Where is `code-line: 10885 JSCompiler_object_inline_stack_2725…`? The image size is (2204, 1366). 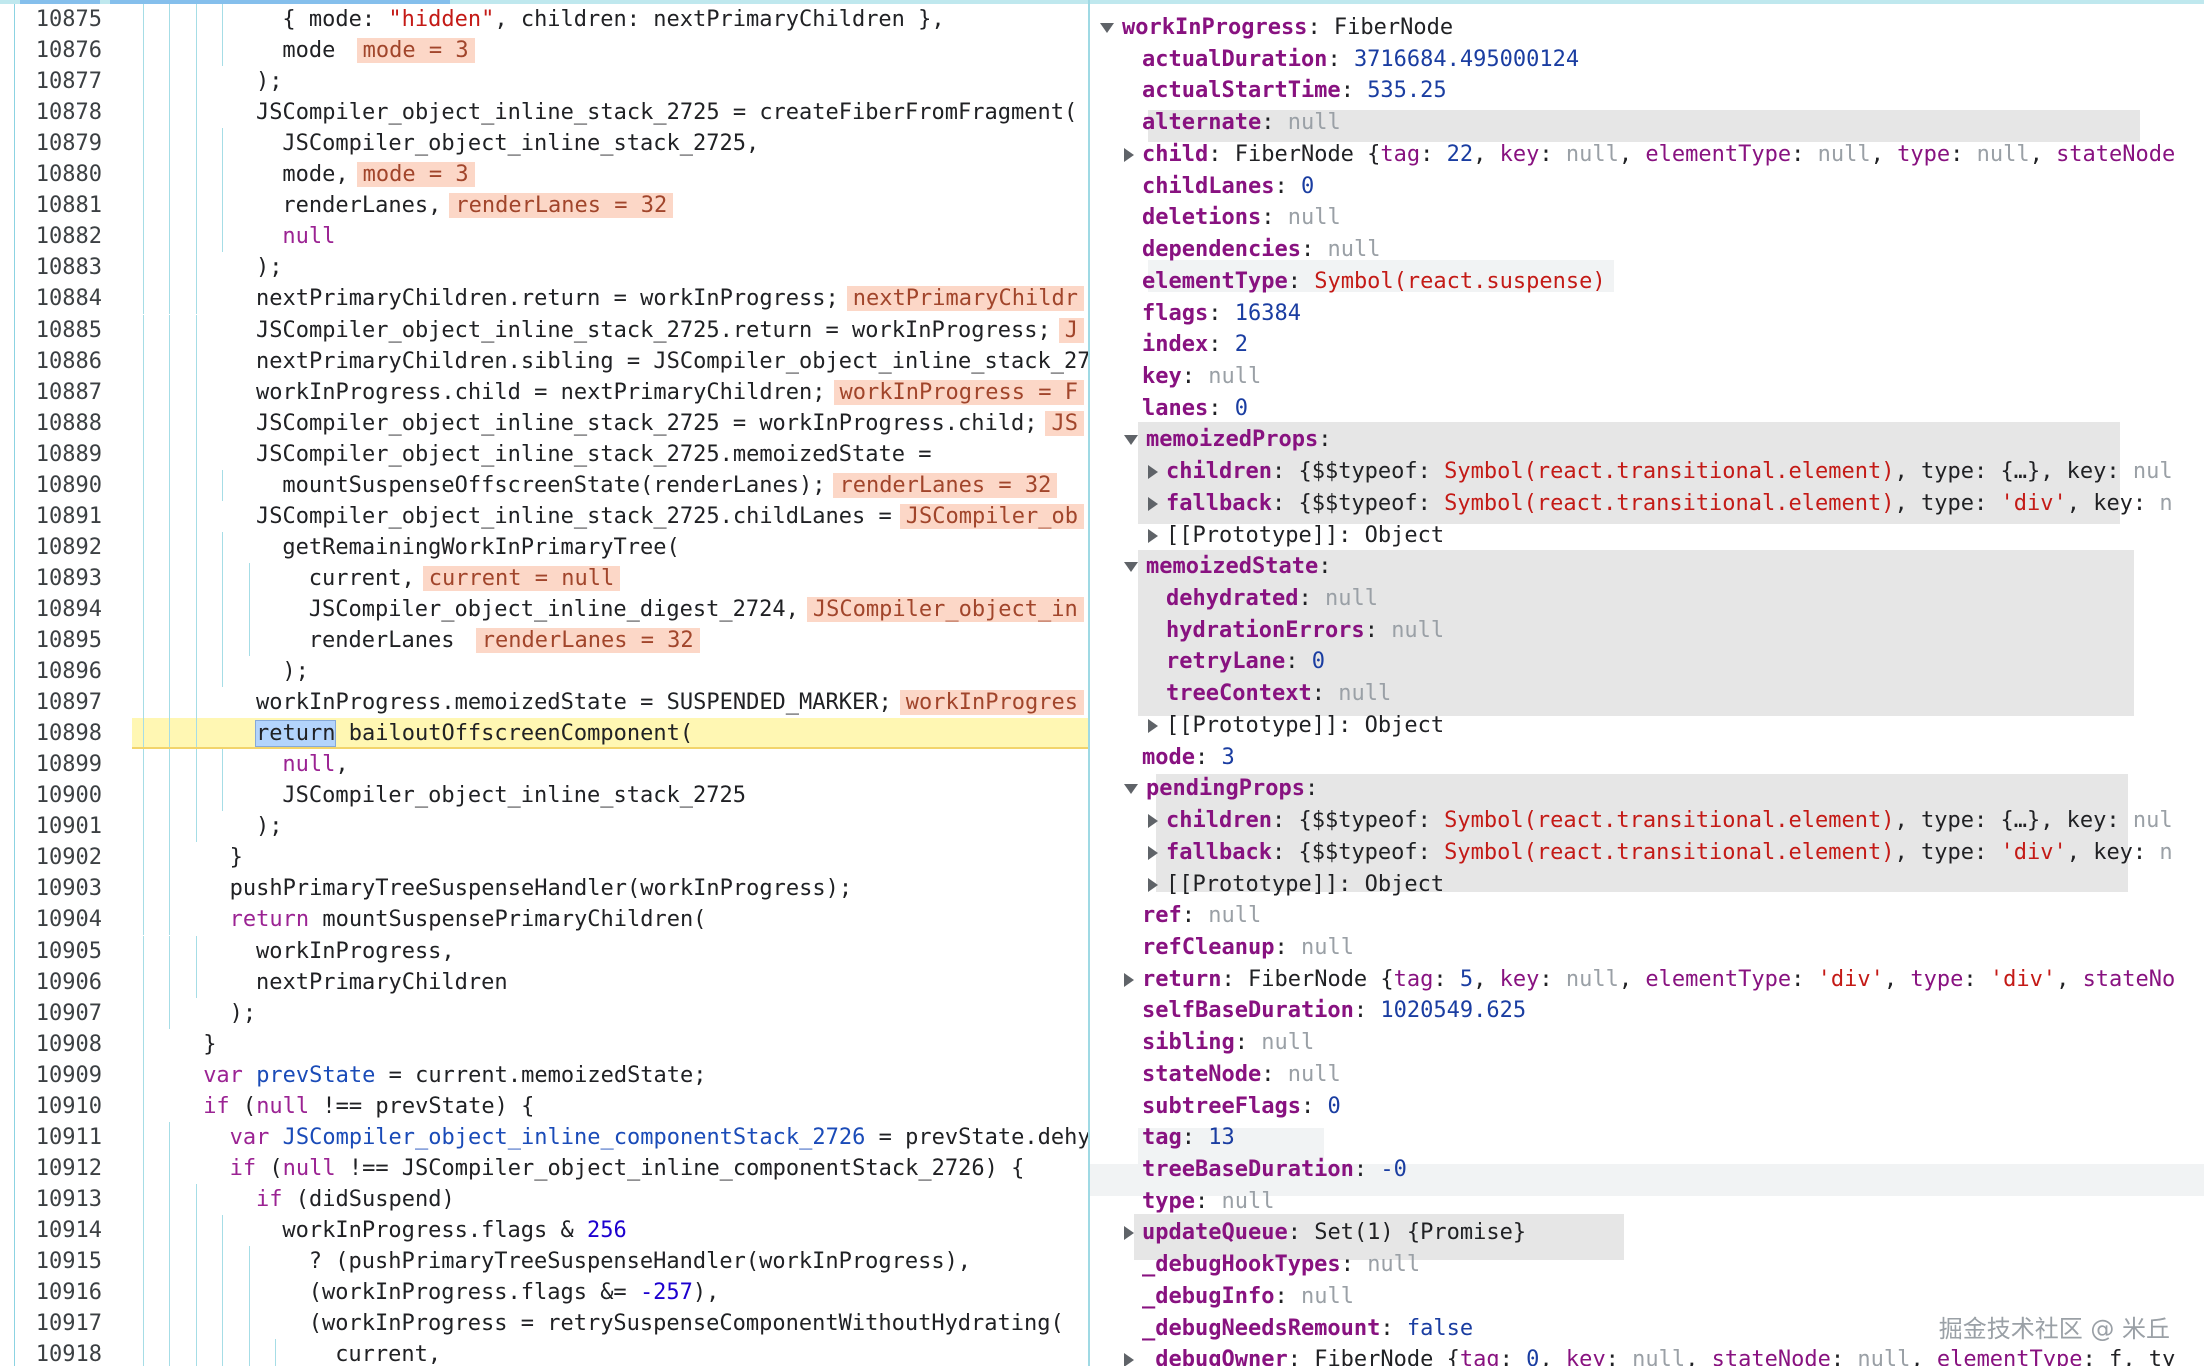
code-line: 10885 JSCompiler_object_inline_stack_2725… is located at coordinates (544, 330).